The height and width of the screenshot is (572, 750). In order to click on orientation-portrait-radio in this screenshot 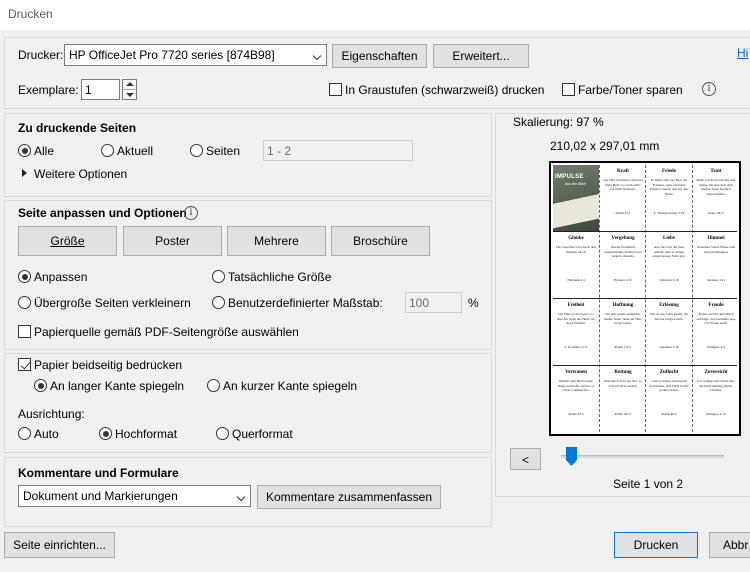, I will do `click(105, 433)`.